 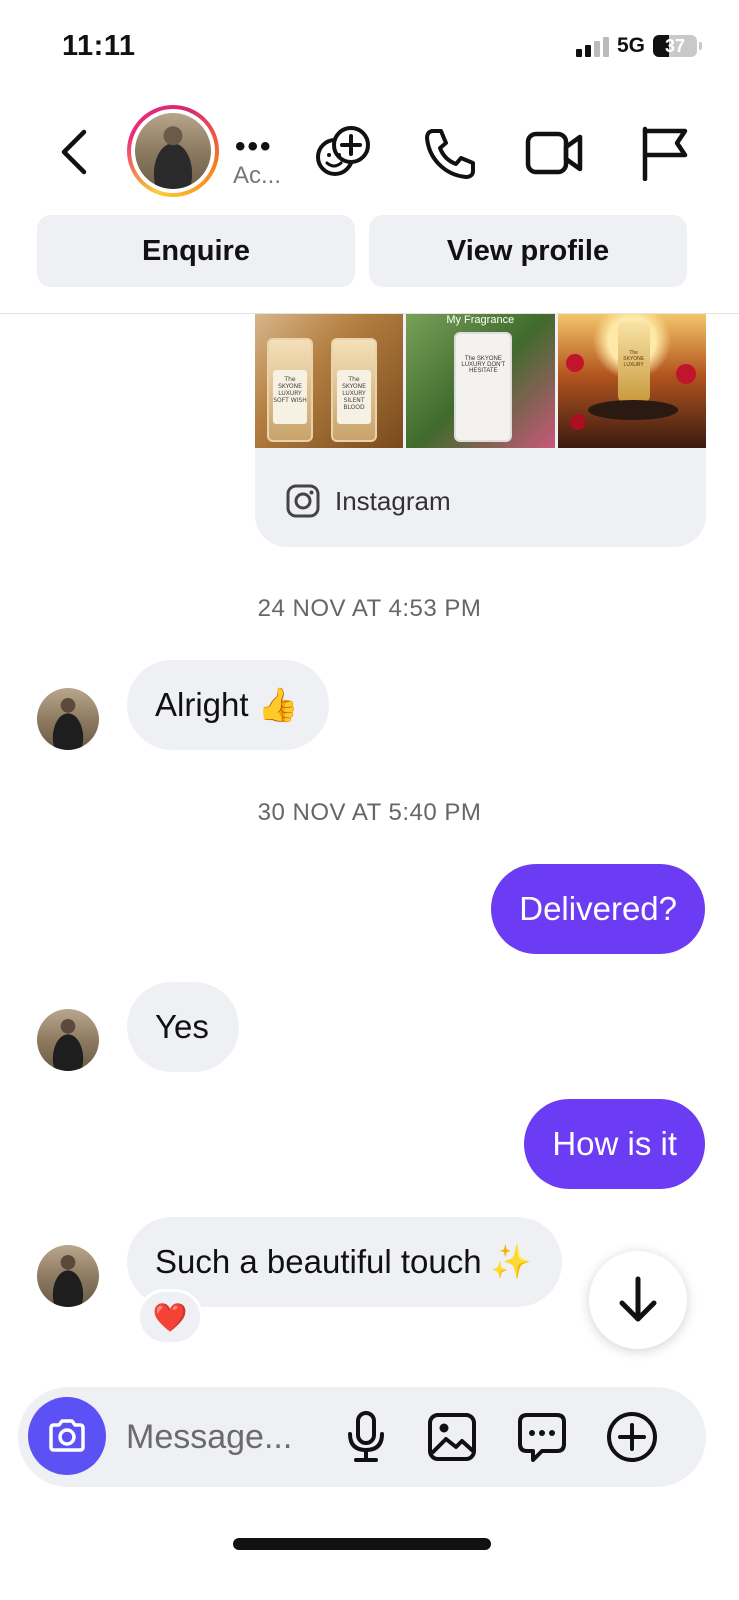 I want to click on video-camera-icon, so click(x=554, y=153).